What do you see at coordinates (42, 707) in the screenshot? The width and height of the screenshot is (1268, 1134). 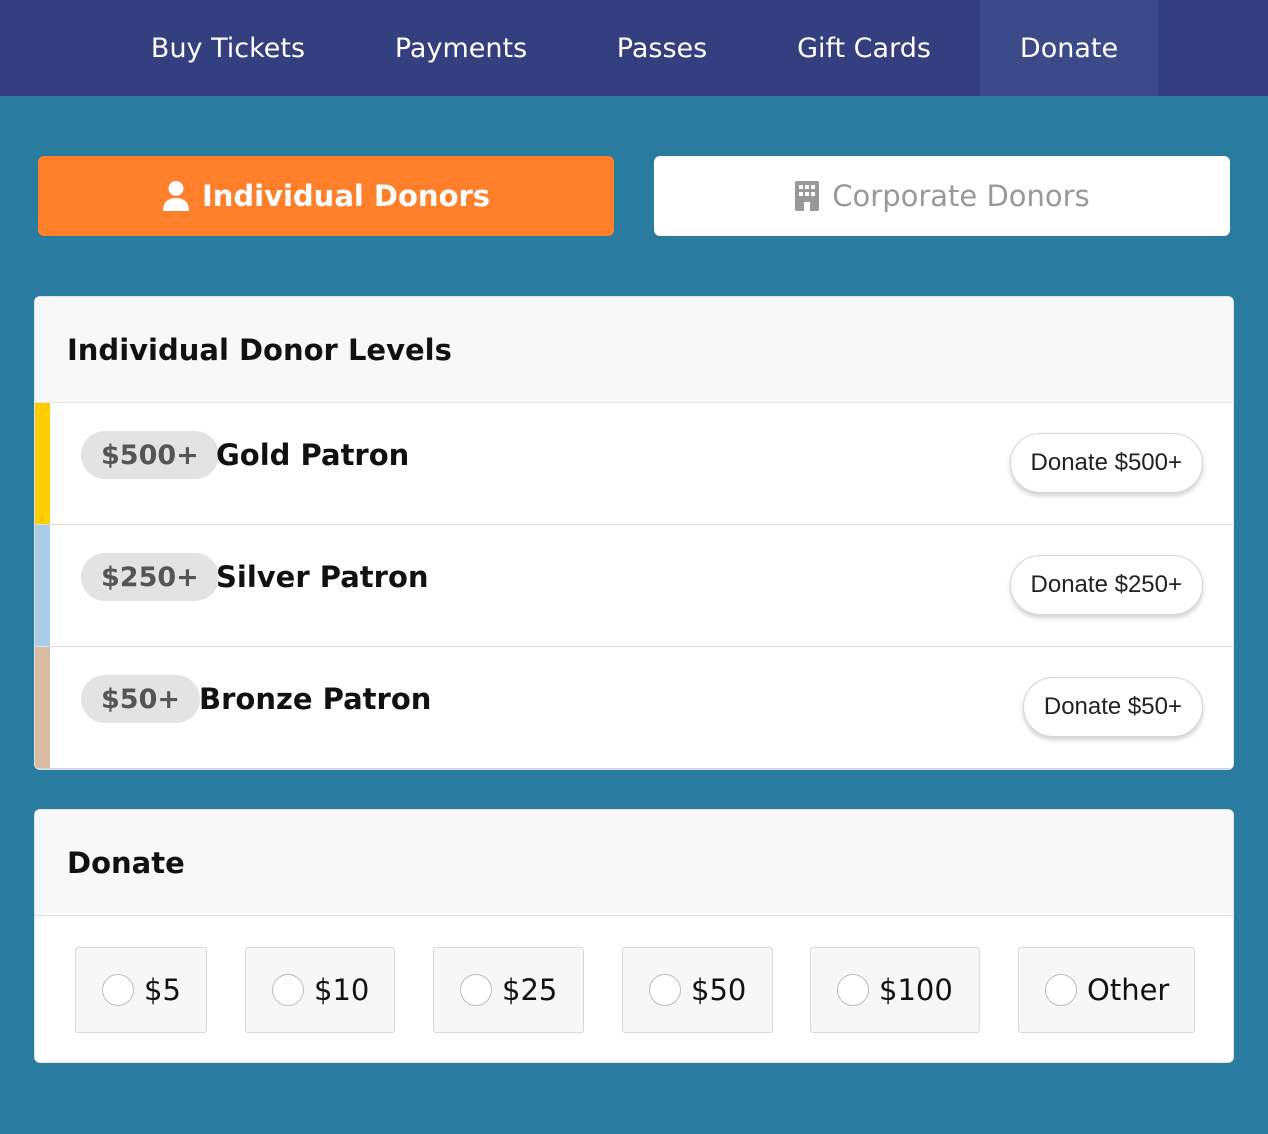 I see `bronze-level-stripe` at bounding box center [42, 707].